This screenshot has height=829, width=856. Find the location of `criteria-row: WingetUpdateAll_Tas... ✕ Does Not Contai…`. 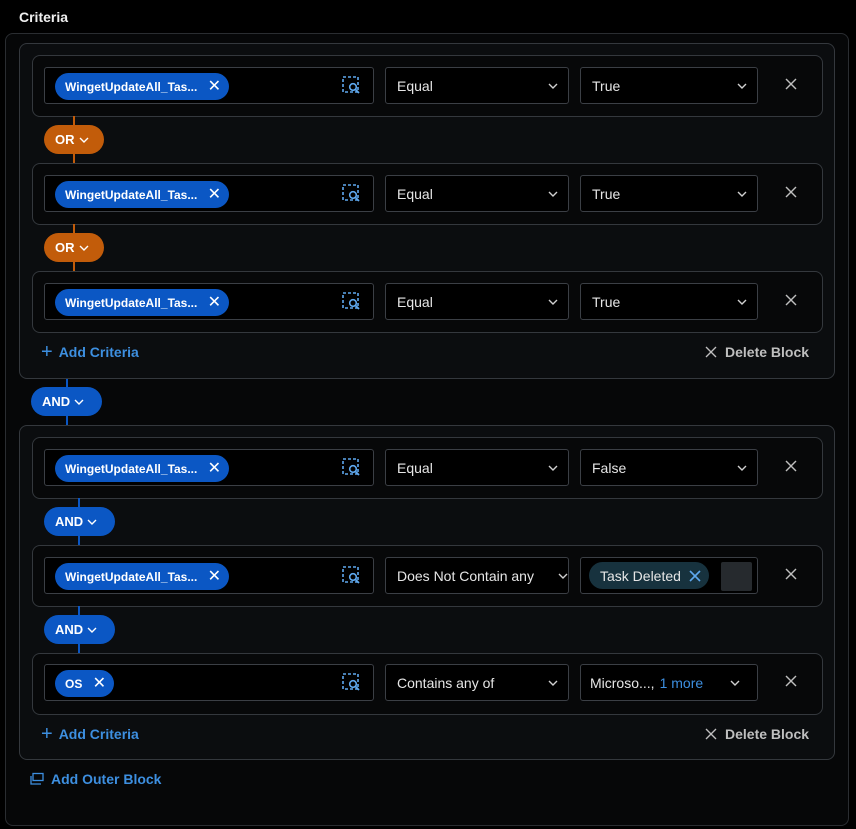

criteria-row: WingetUpdateAll_Tas... ✕ Does Not Contai… is located at coordinates (427, 576).